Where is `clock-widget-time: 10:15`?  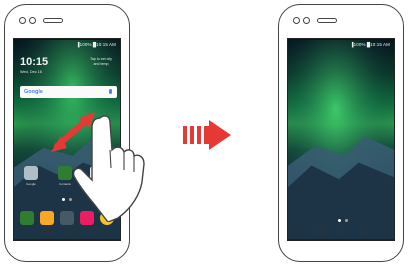
clock-widget-time: 10:15 is located at coordinates (34, 62).